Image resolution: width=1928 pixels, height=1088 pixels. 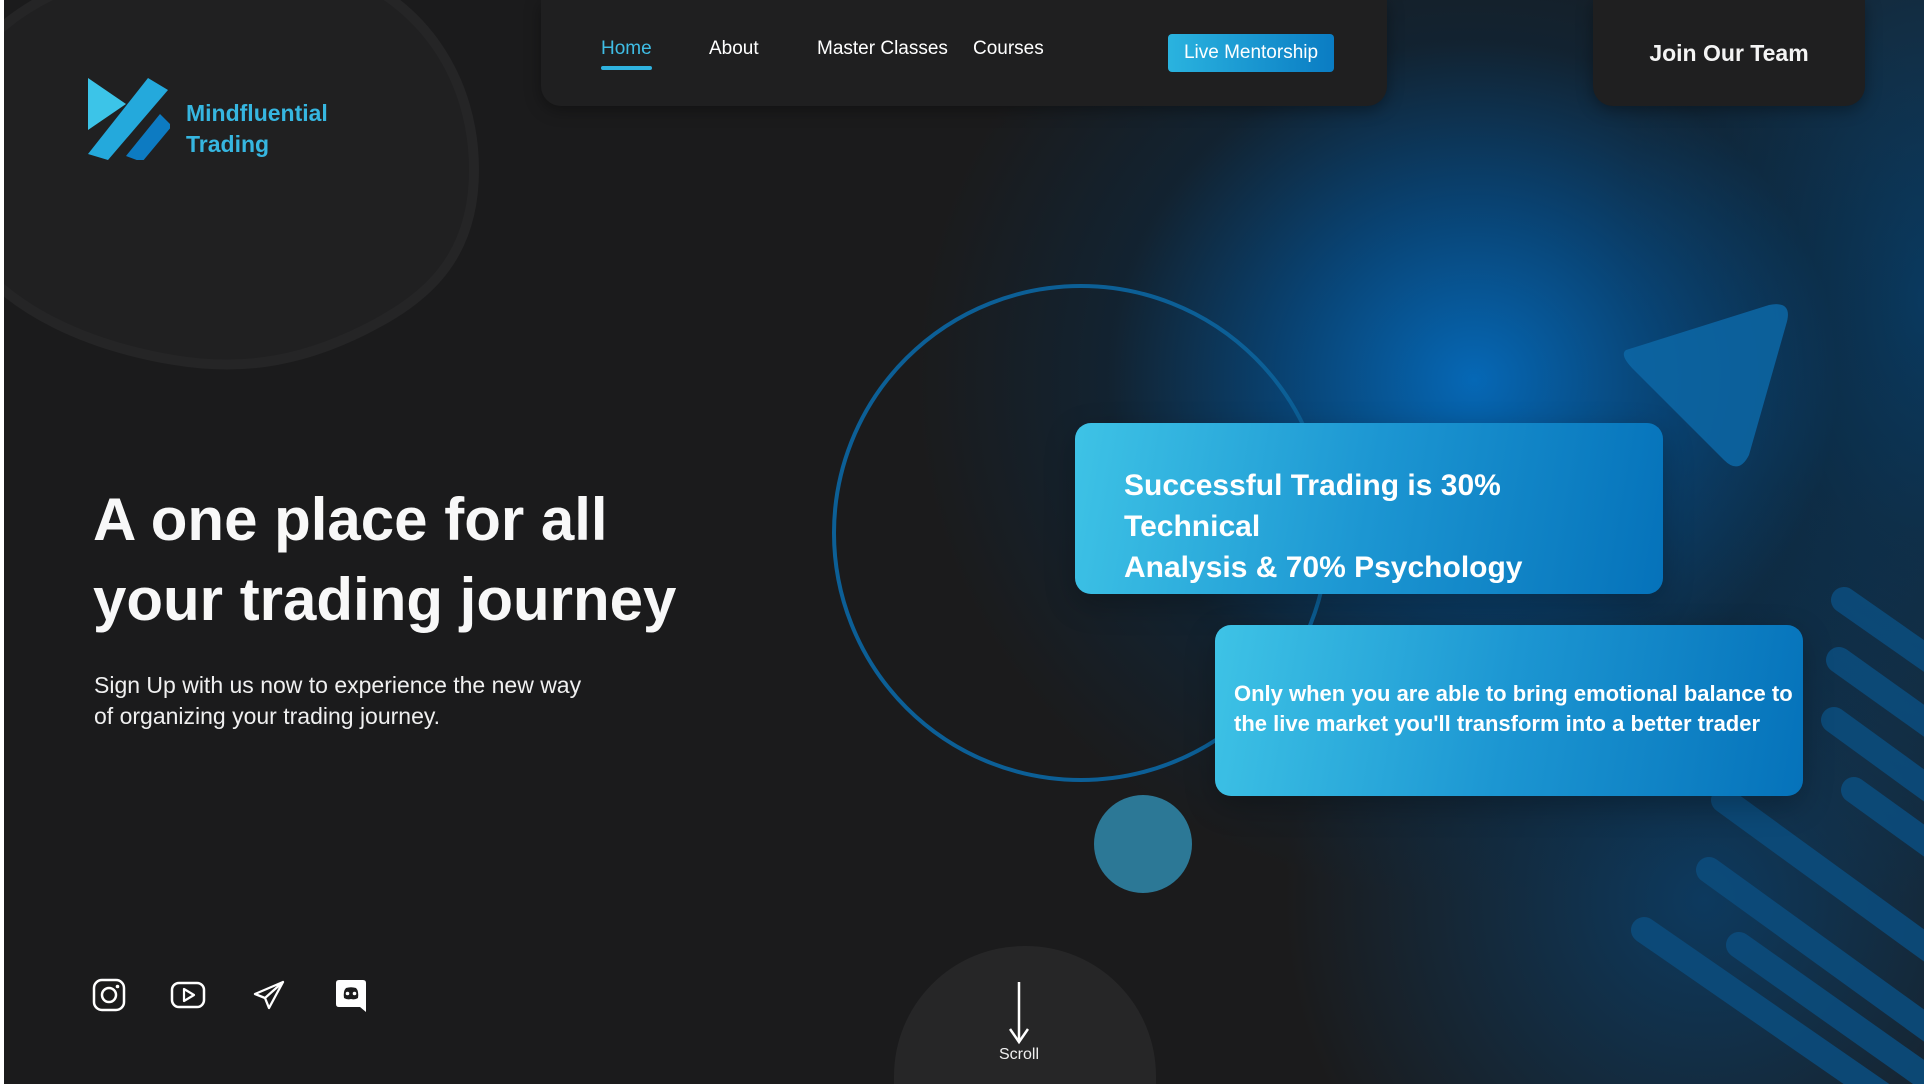 I want to click on brand-name: Mindfluential Trading, so click(x=257, y=129).